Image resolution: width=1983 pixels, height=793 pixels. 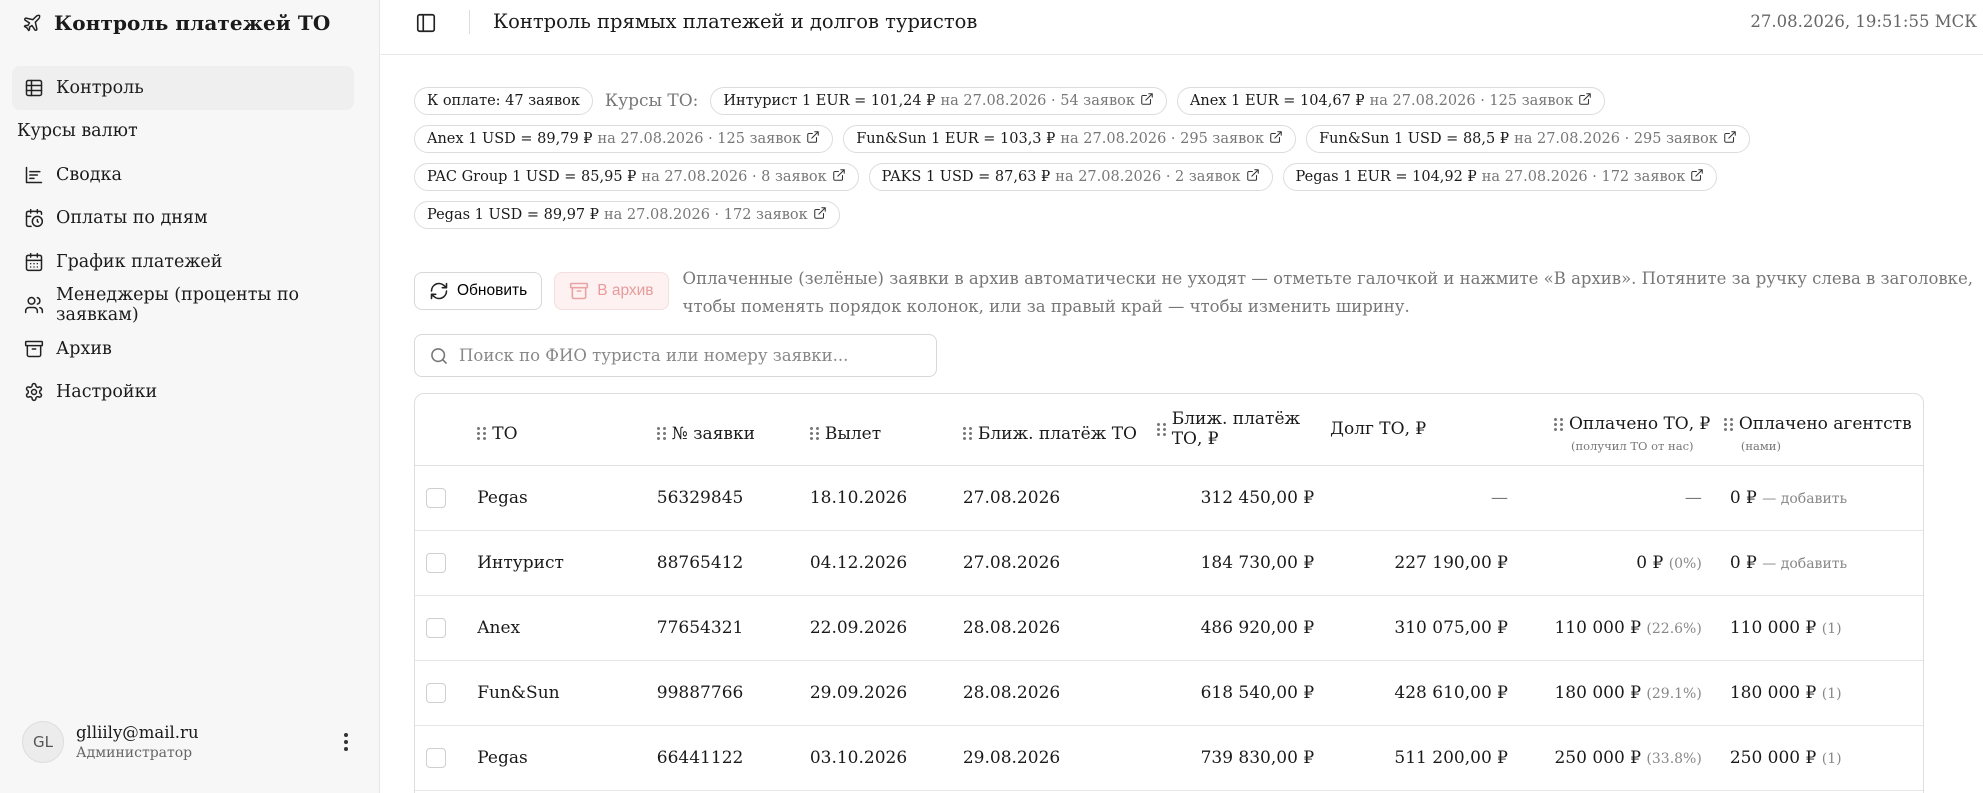 I want to click on cell-paid-to: 0 ₽ (0%), so click(x=1669, y=562).